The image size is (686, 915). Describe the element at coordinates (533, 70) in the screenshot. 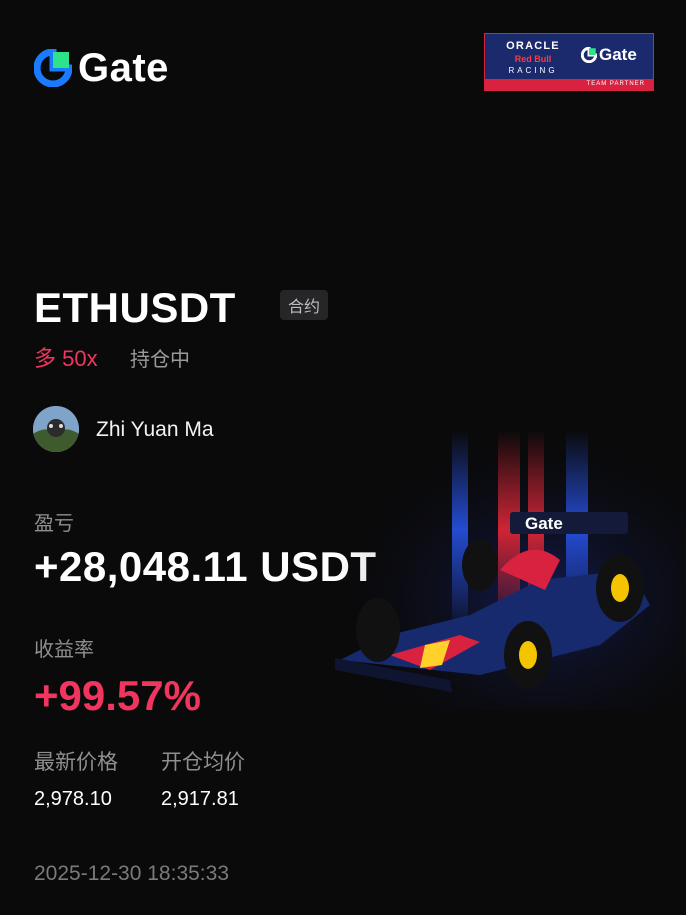

I see `racing-text: RACING` at that location.